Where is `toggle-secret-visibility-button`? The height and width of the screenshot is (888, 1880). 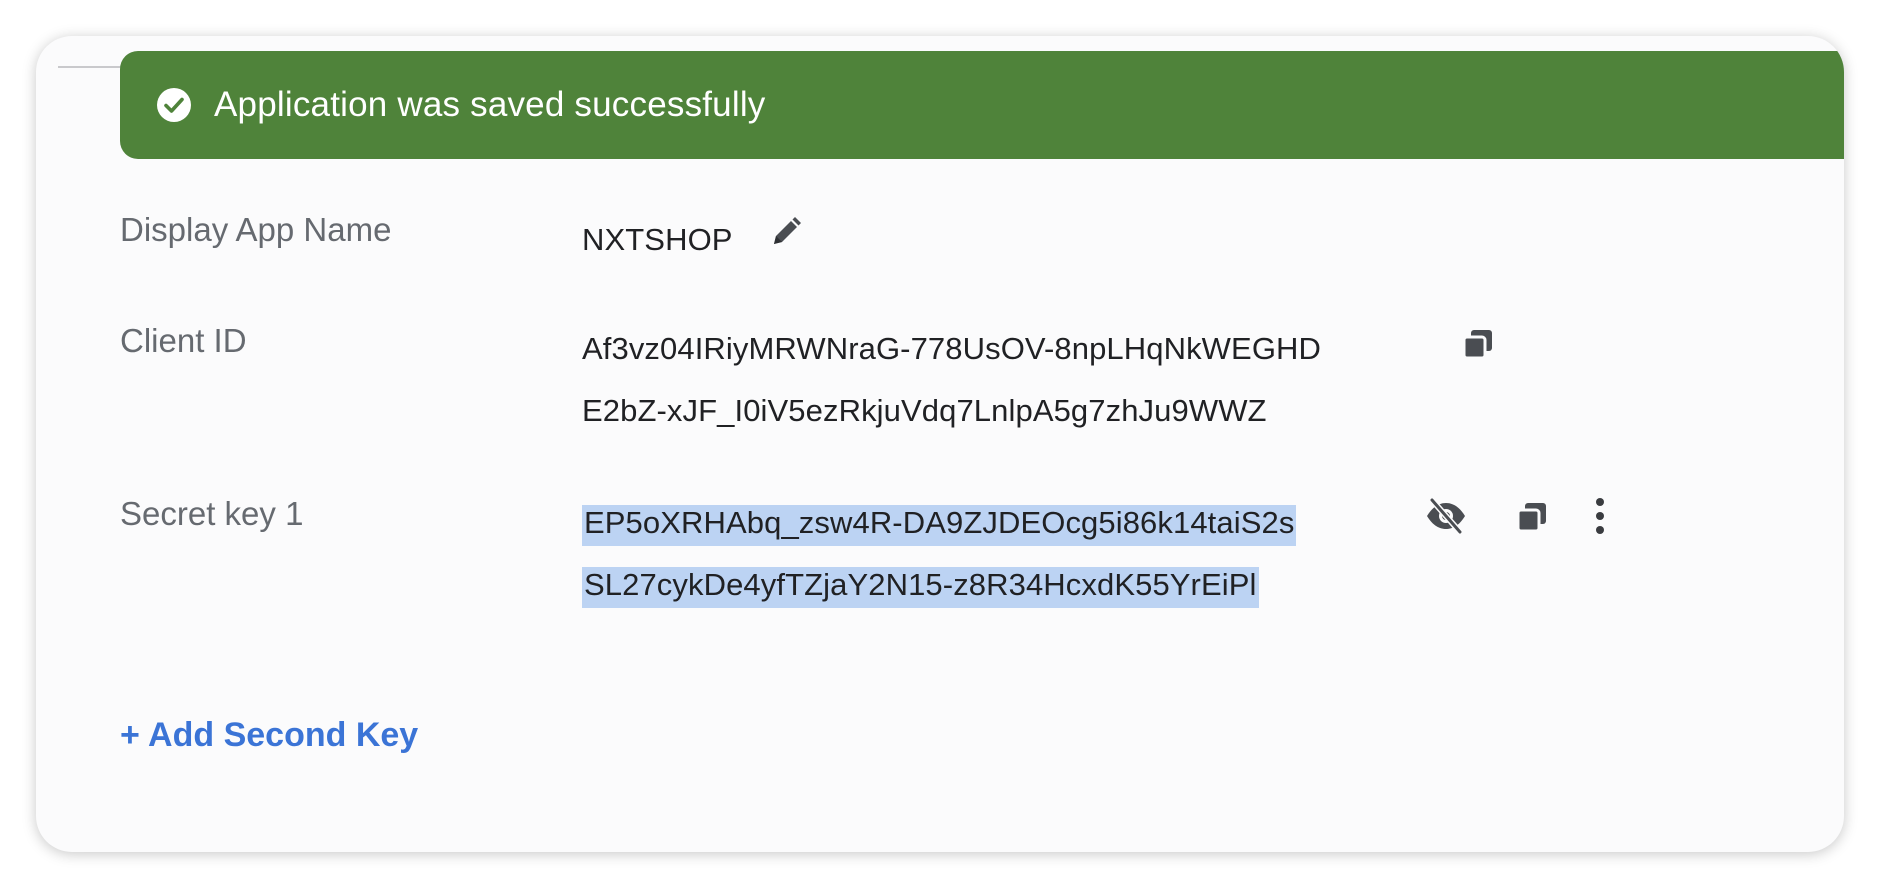 toggle-secret-visibility-button is located at coordinates (1446, 516).